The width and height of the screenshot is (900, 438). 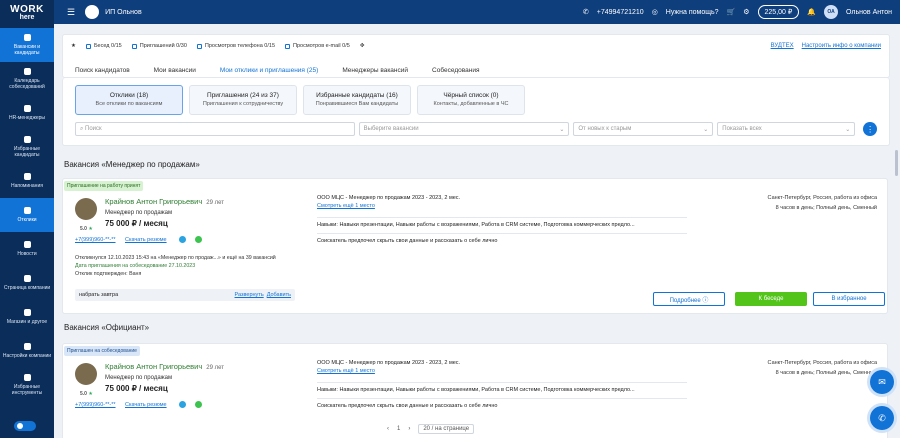 I want to click on cart-icon, so click(x=27, y=312).